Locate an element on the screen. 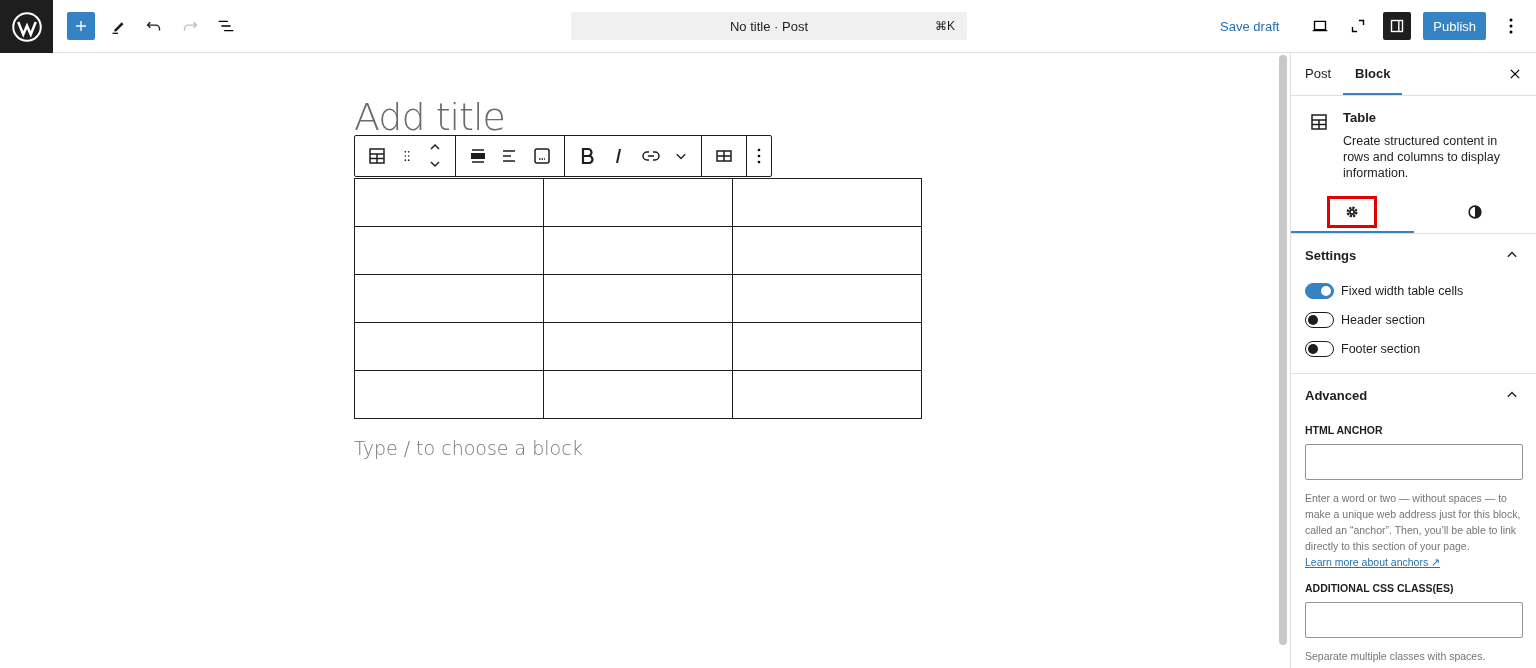 This screenshot has width=1536, height=668. help-text: Separate multiple classes with spaces. is located at coordinates (1396, 656).